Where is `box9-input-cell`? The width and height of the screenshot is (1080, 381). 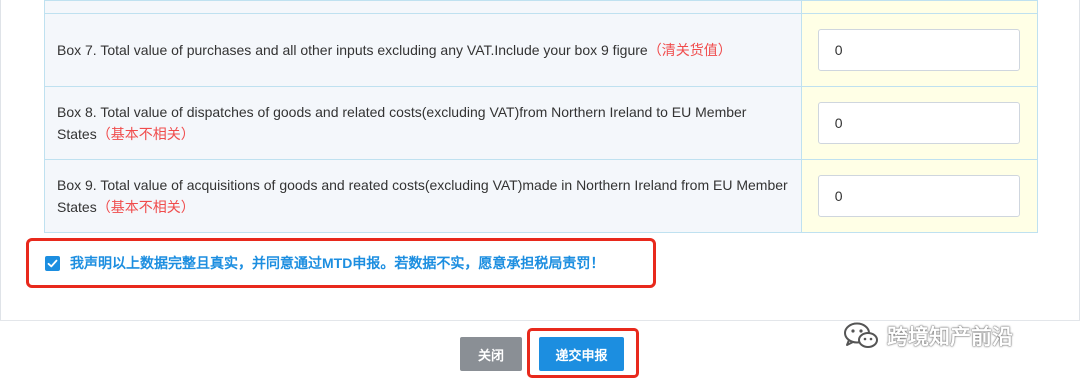
box9-input-cell is located at coordinates (919, 196).